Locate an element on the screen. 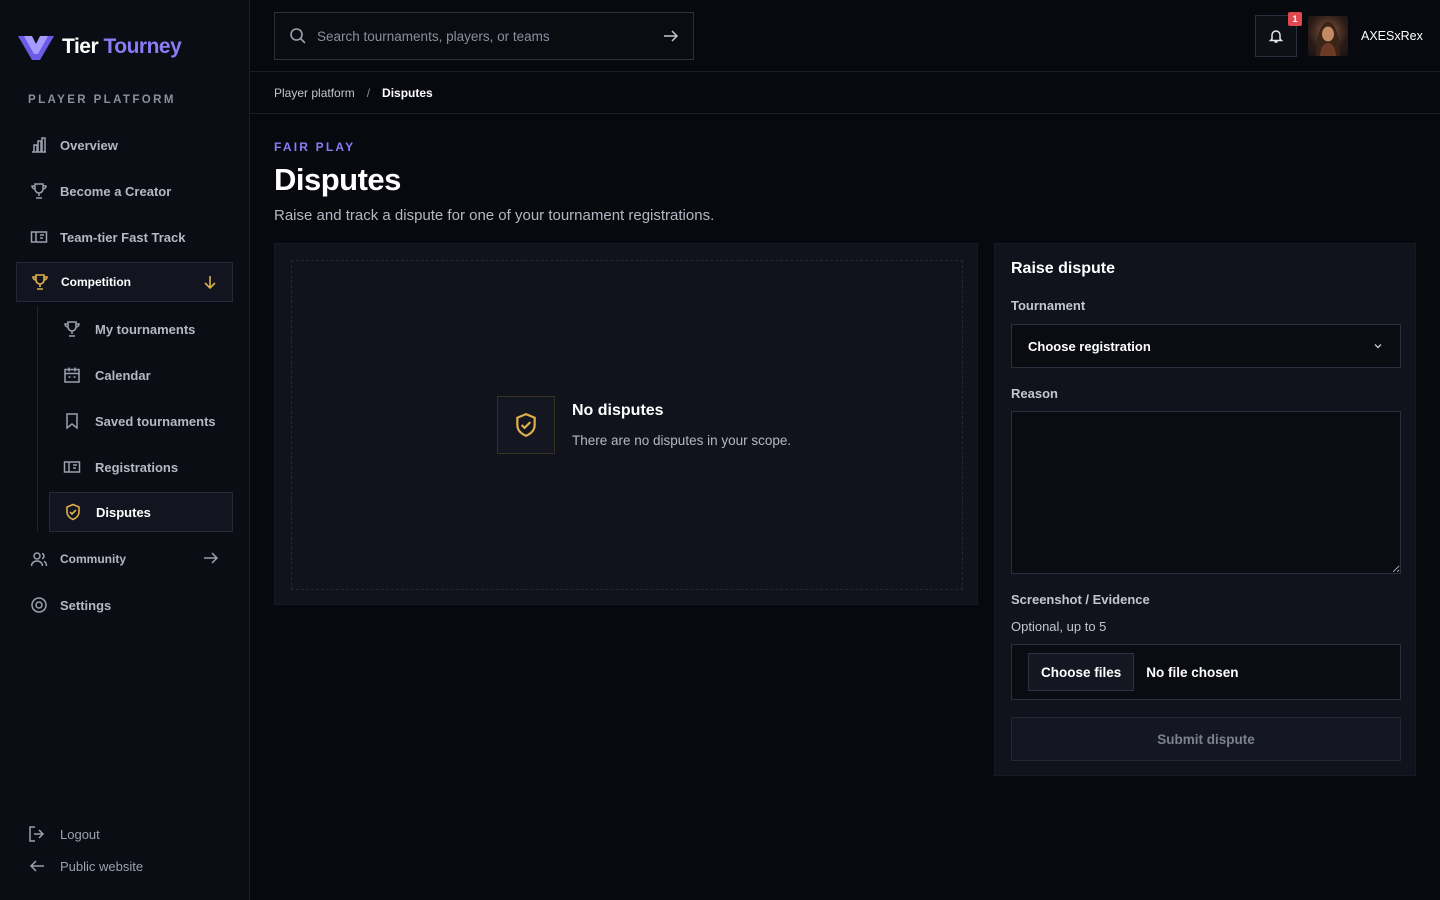 The height and width of the screenshot is (900, 1440). bar-chart-icon is located at coordinates (39, 145).